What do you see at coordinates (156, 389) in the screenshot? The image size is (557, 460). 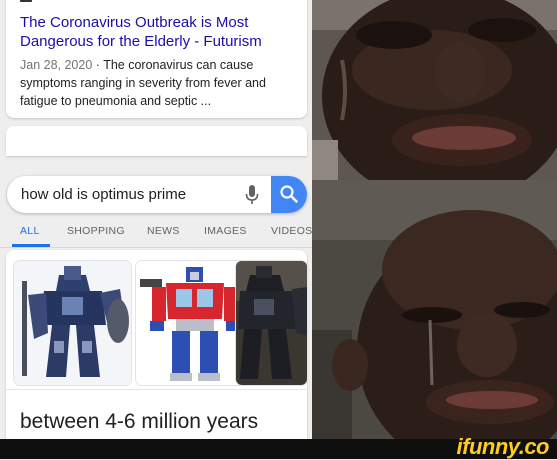 I see `answer-divider` at bounding box center [156, 389].